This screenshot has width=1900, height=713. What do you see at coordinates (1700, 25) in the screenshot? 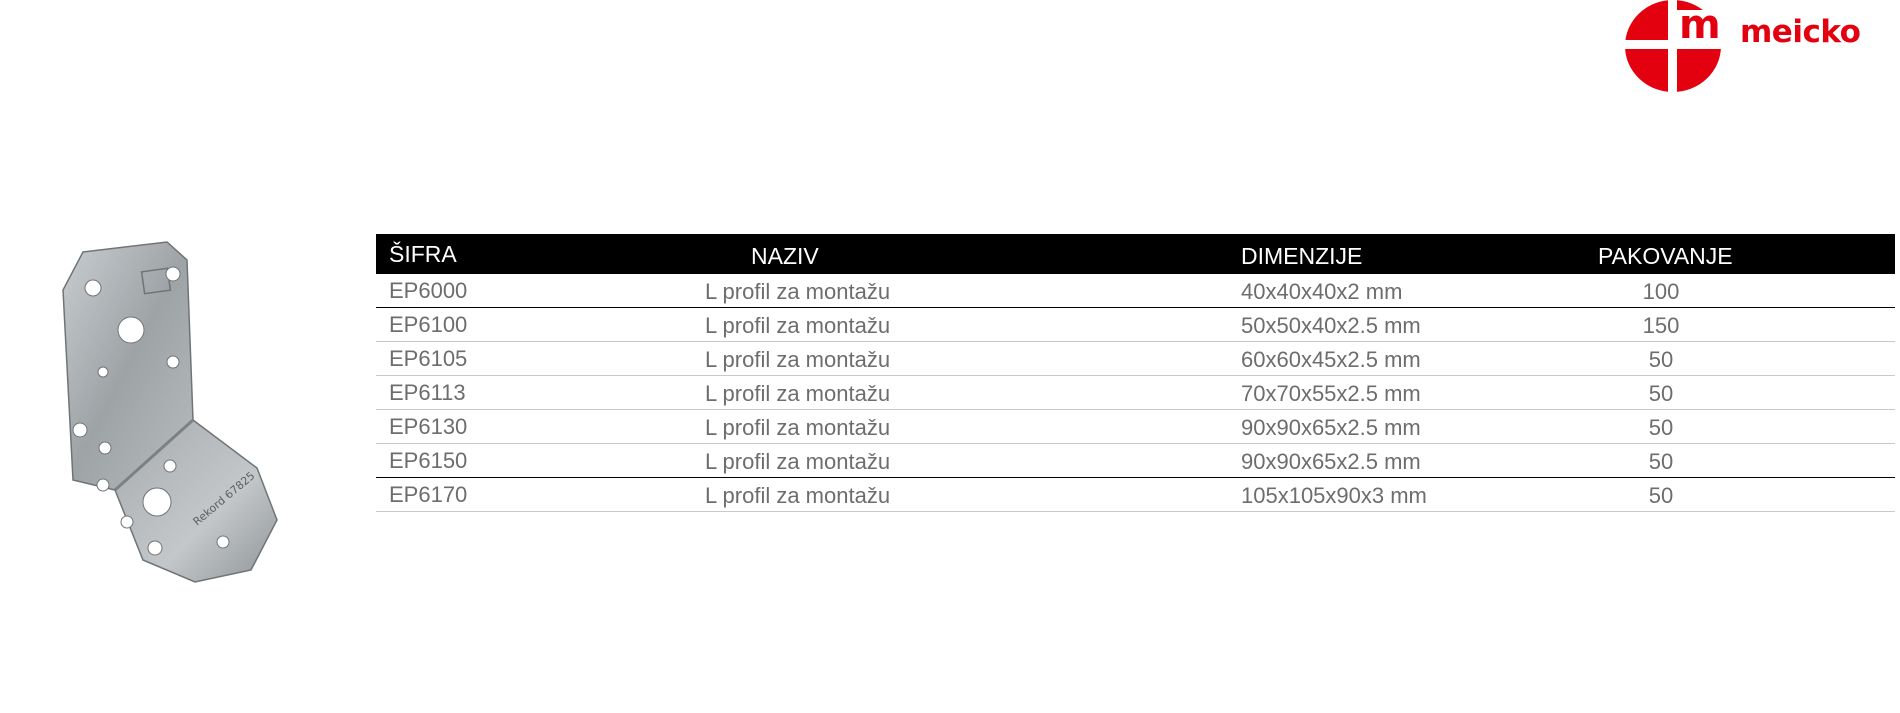
I see `logo-letter: m` at bounding box center [1700, 25].